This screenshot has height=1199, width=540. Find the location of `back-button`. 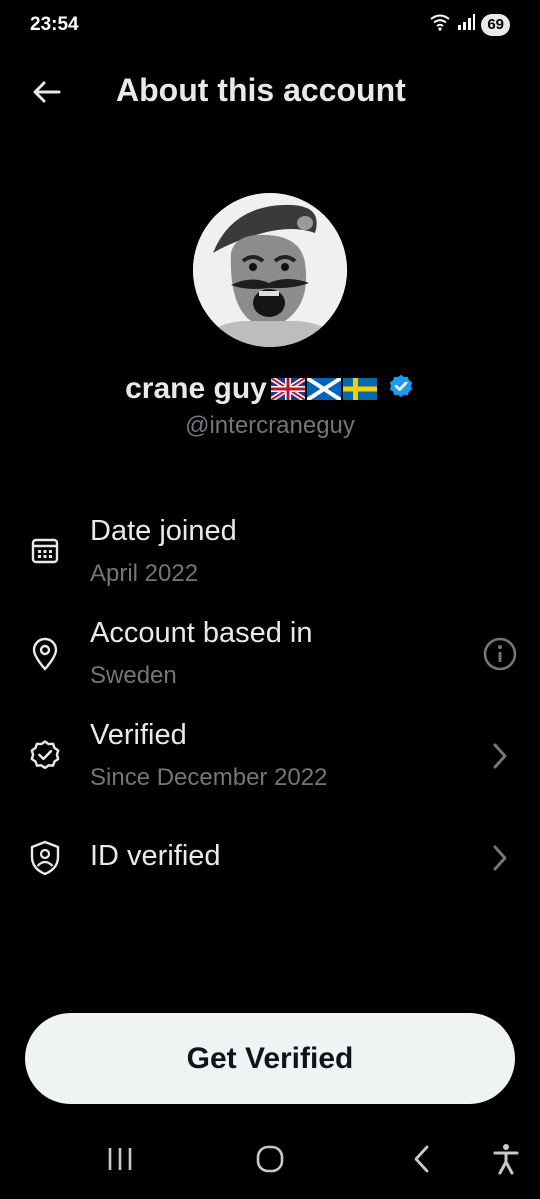

back-button is located at coordinates (46, 92).